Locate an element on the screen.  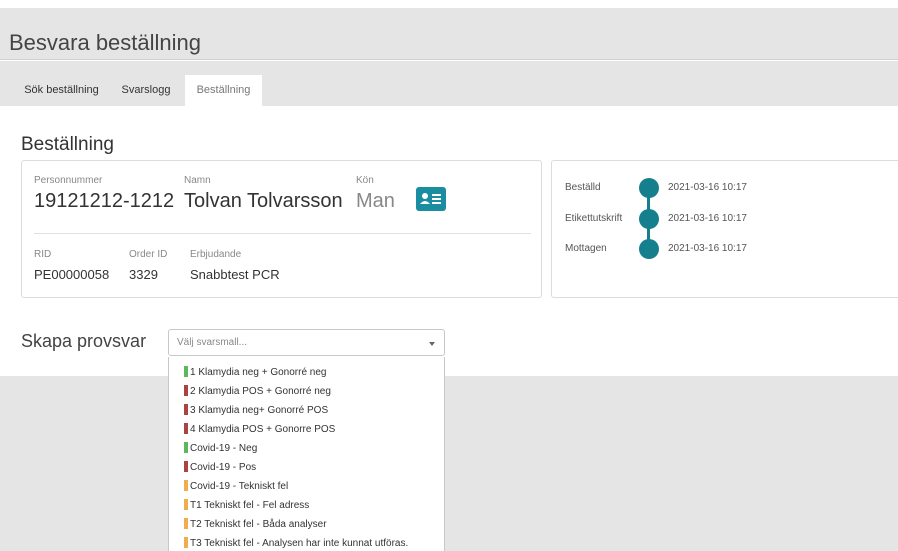
rid-value: PE00000058 is located at coordinates (72, 274).